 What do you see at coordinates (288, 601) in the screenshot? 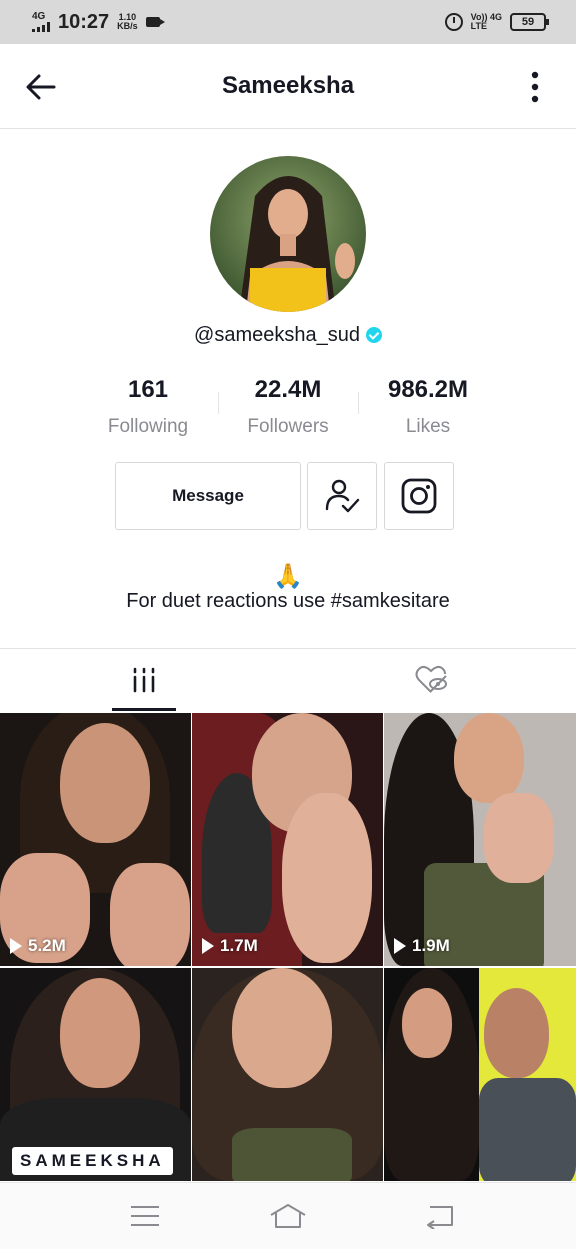
I see `bio-text: For duet reactions use #samkesitare` at bounding box center [288, 601].